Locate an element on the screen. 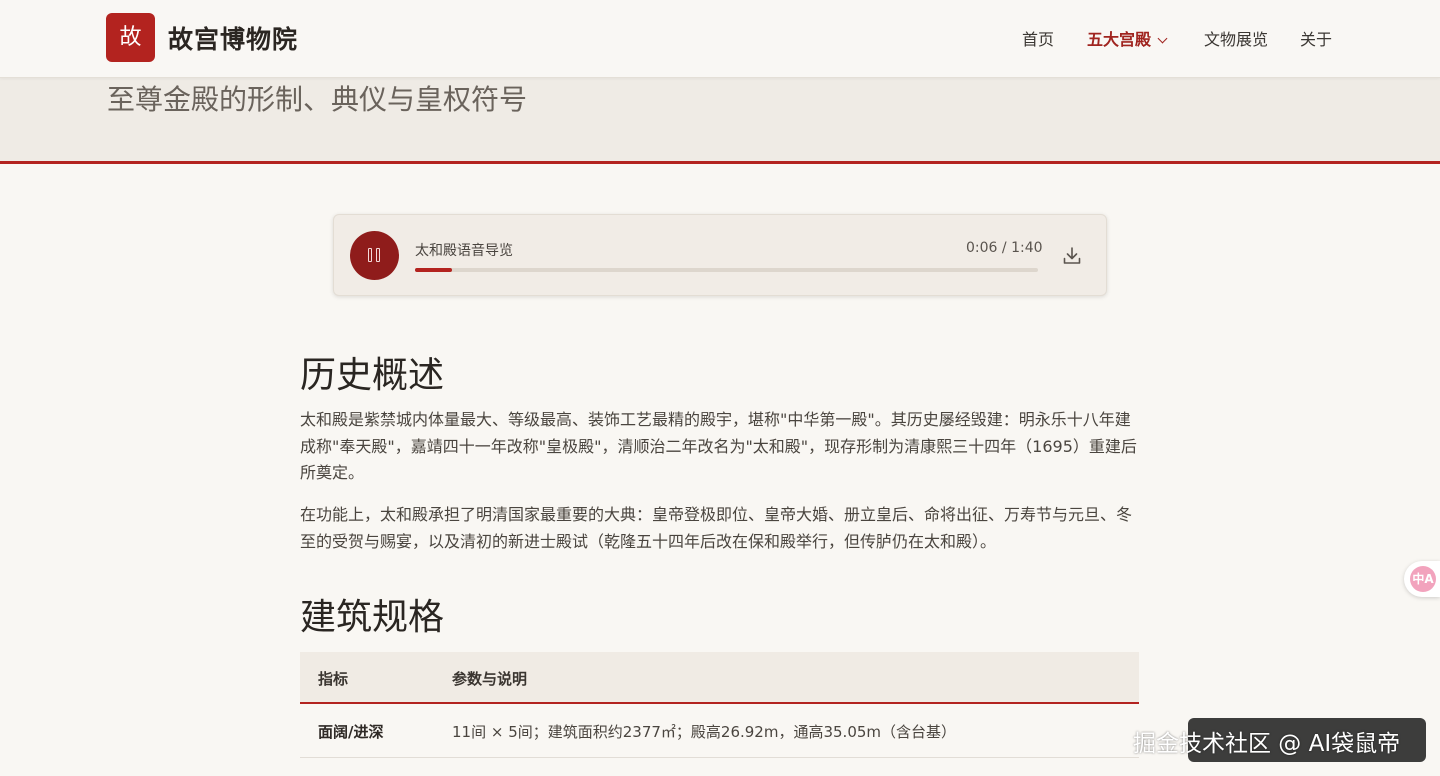 The width and height of the screenshot is (1440, 776). nav-item-palaces: 五大宫殿 is located at coordinates (1127, 38).